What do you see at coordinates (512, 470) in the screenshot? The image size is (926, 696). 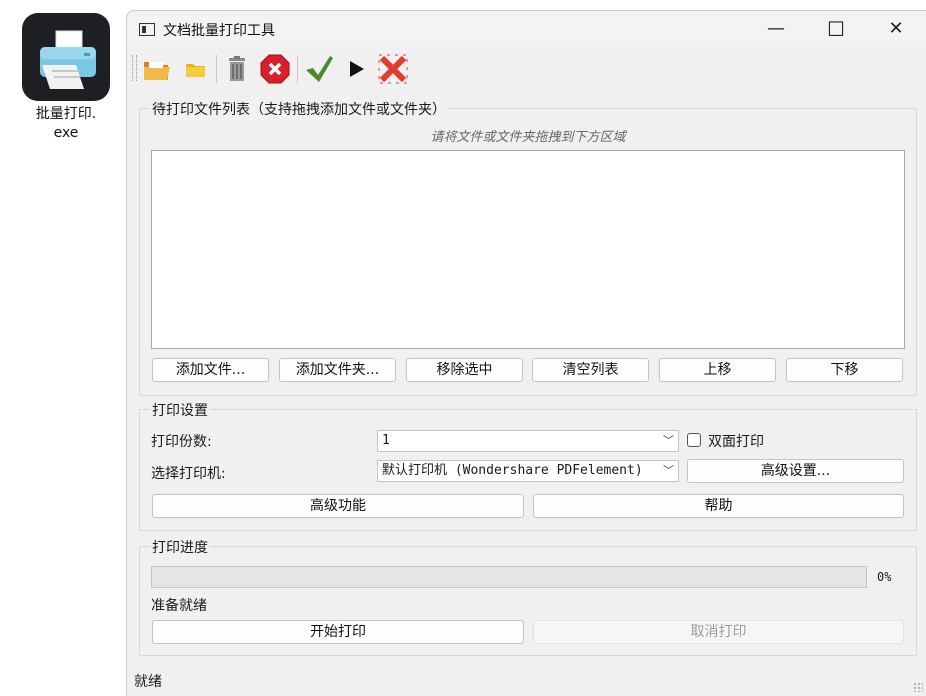 I see `printer-value: 默认打印机 (Wondershare PDFelement)` at bounding box center [512, 470].